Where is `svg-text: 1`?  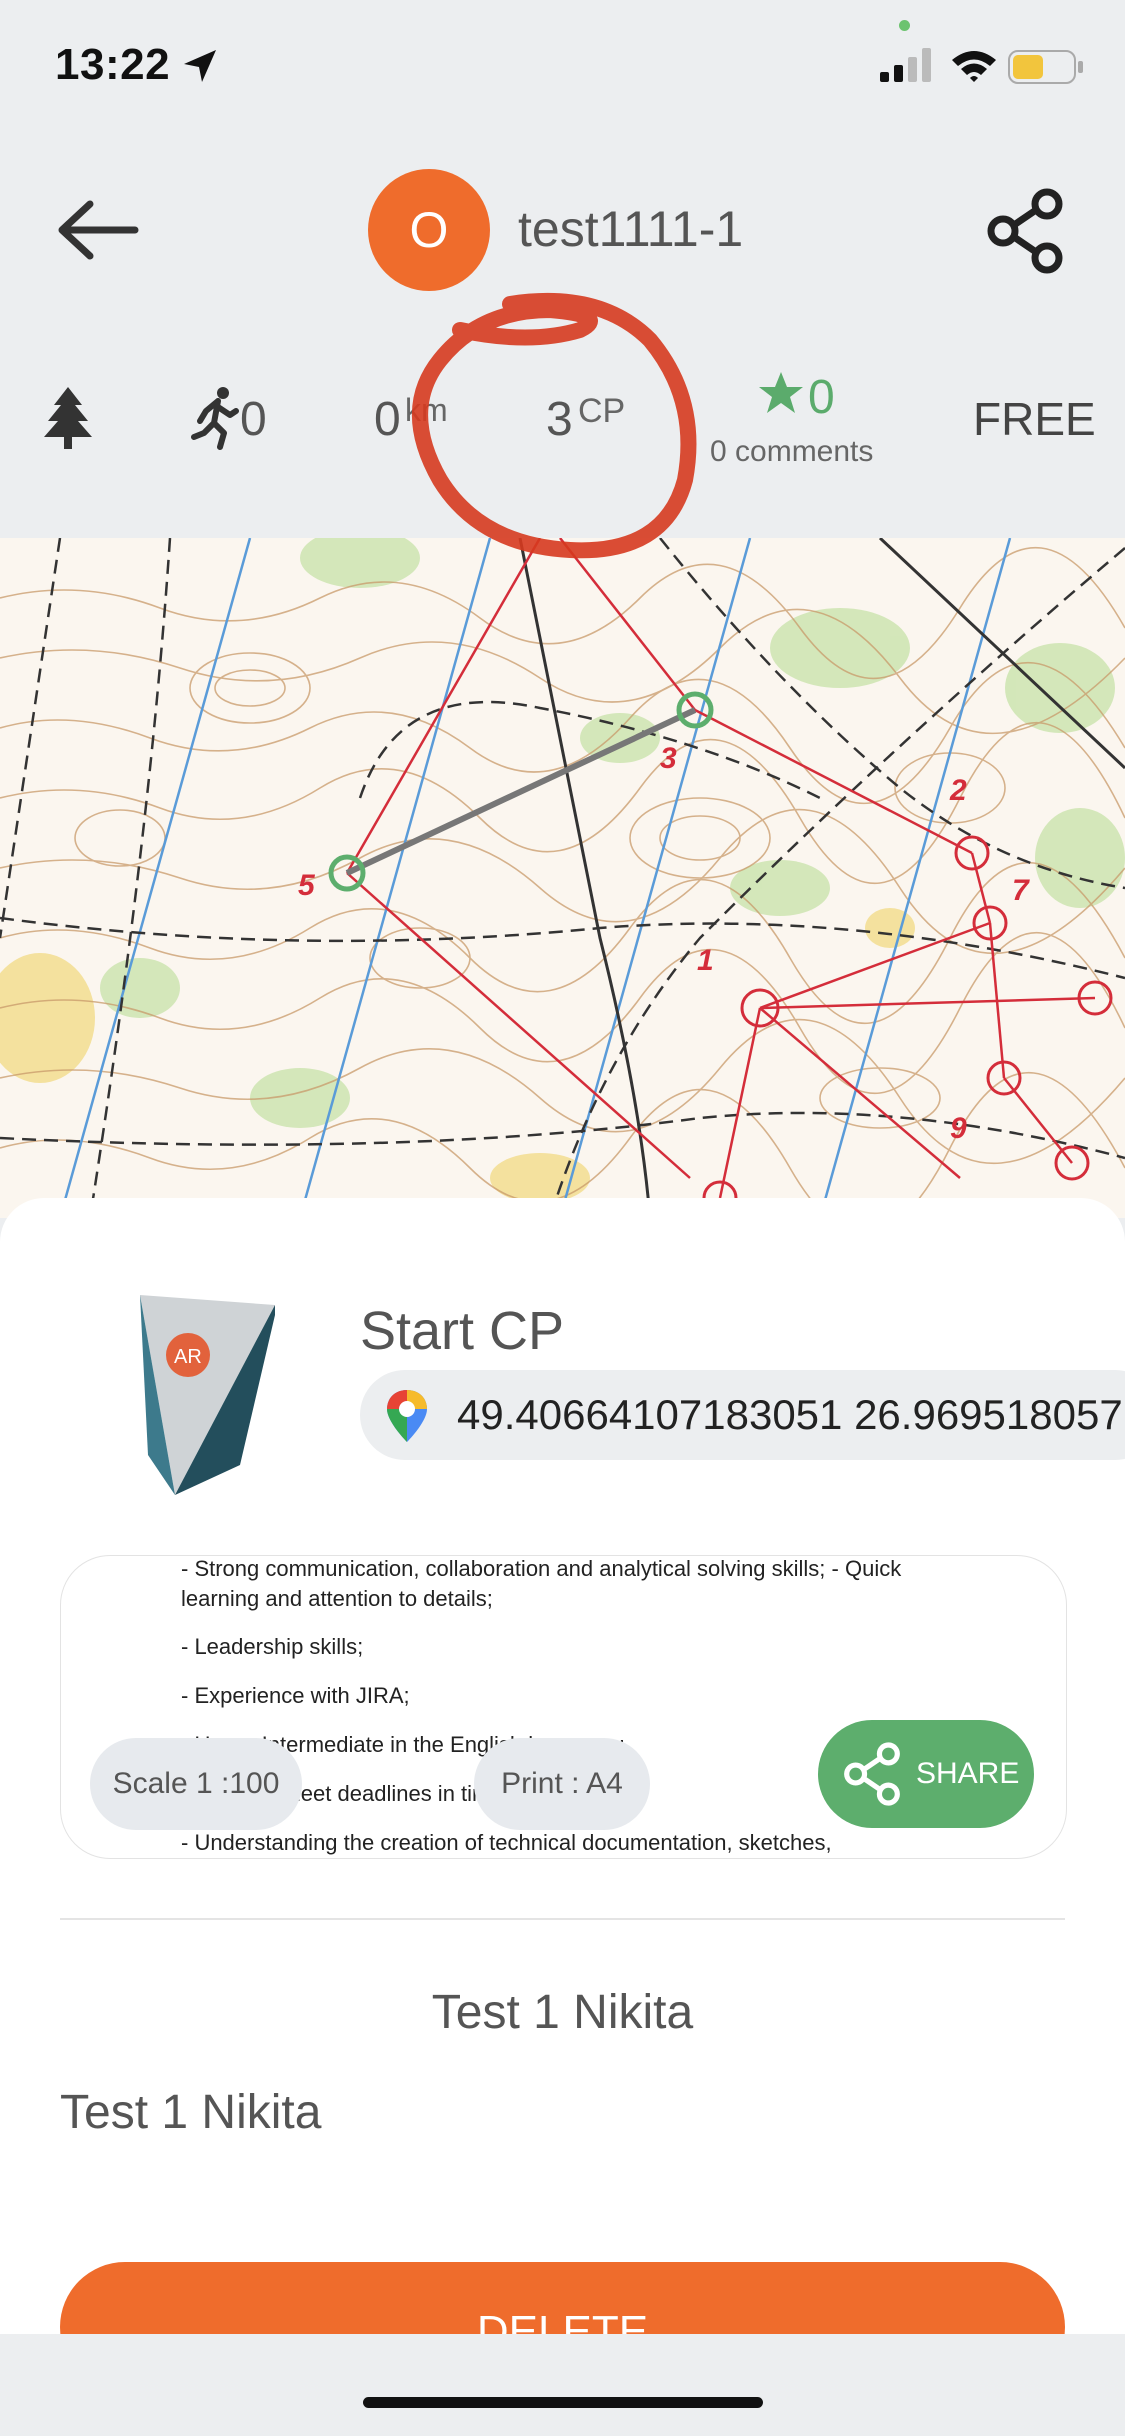 svg-text: 1 is located at coordinates (705, 960).